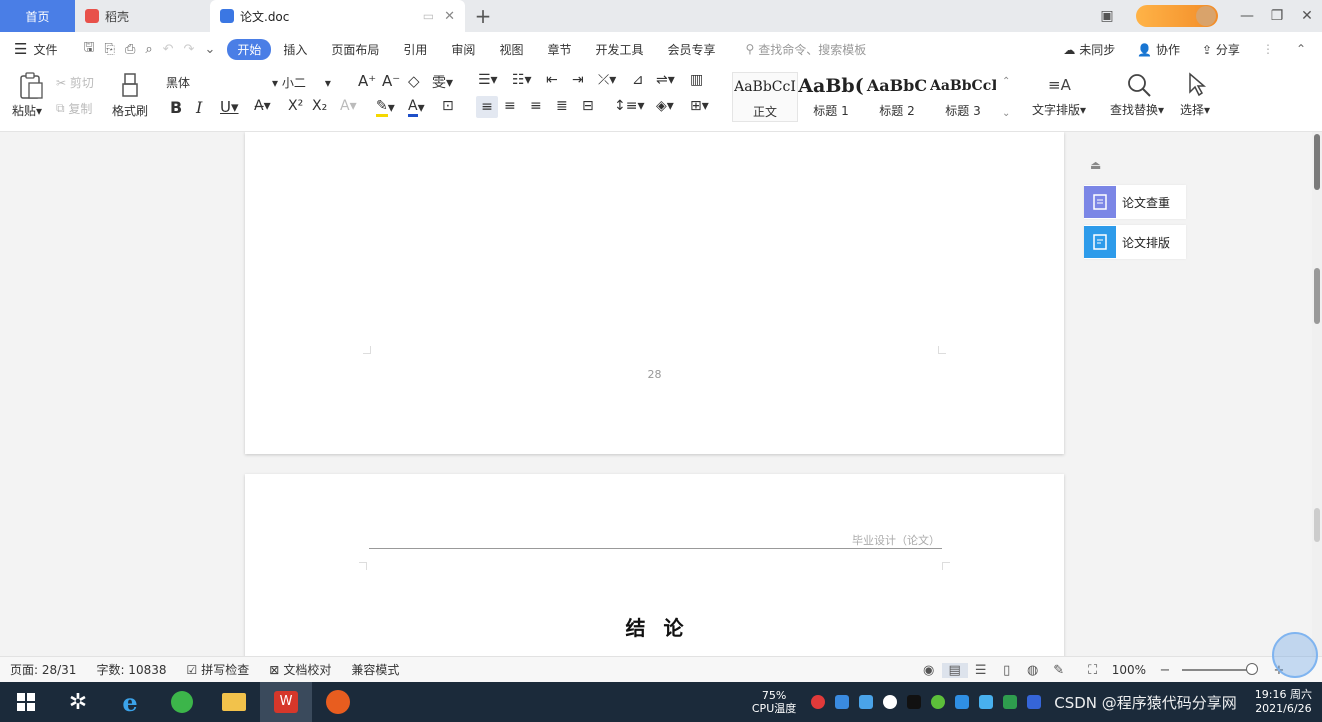 The height and width of the screenshot is (722, 1322). What do you see at coordinates (1158, 49) in the screenshot?
I see `collab-button: 👤 协作` at bounding box center [1158, 49].